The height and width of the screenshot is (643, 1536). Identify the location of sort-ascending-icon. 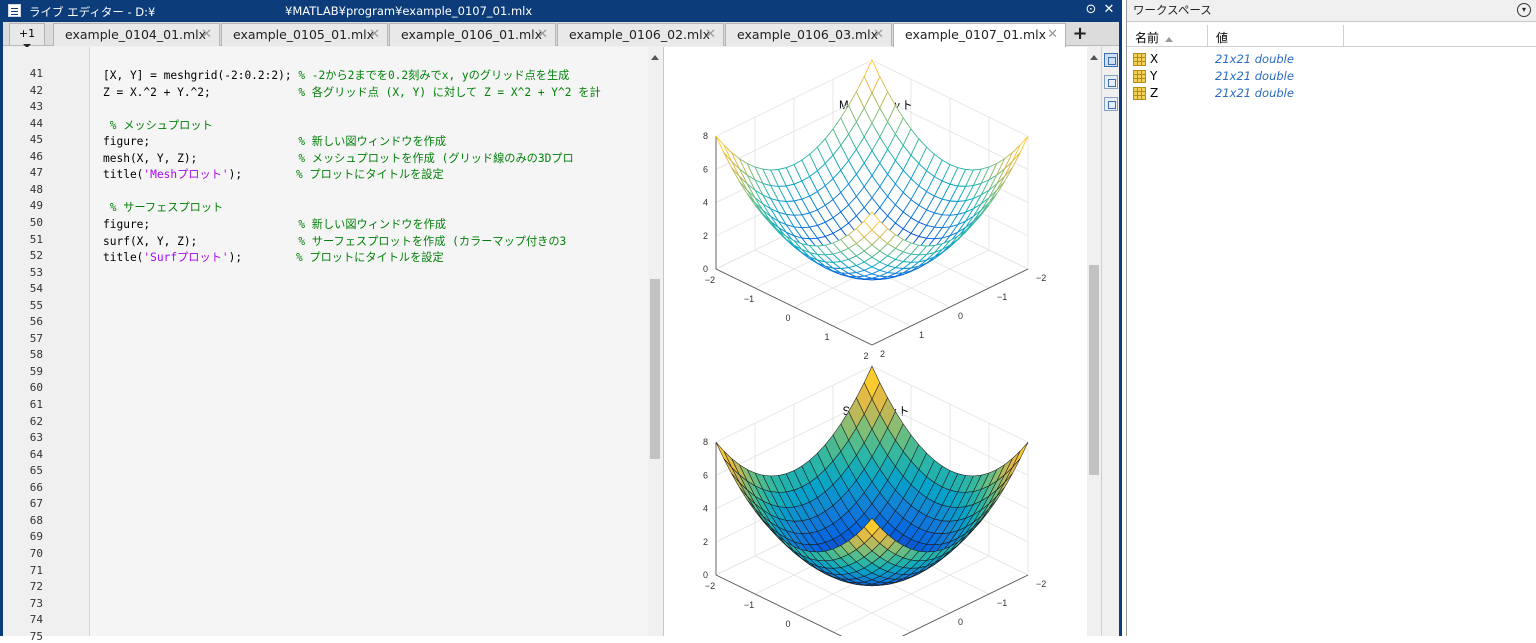
(1169, 37).